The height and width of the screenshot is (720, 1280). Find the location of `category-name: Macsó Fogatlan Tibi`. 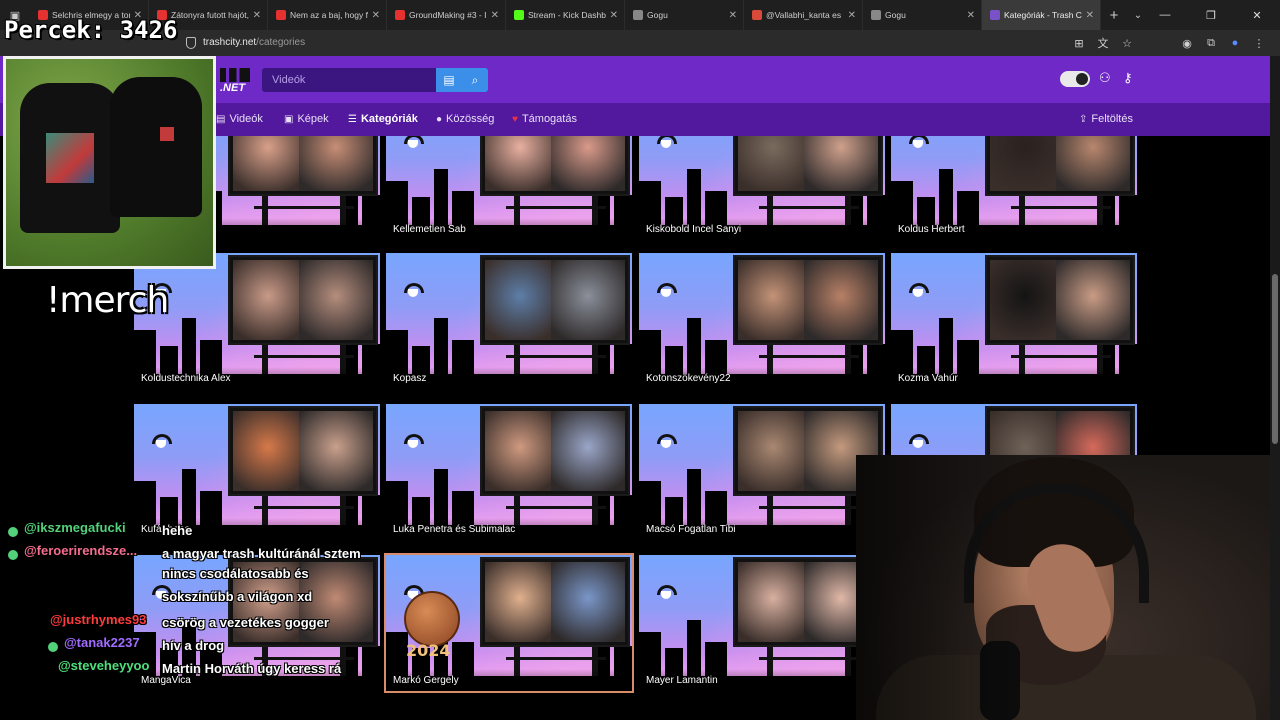

category-name: Macsó Fogatlan Tibi is located at coordinates (691, 529).